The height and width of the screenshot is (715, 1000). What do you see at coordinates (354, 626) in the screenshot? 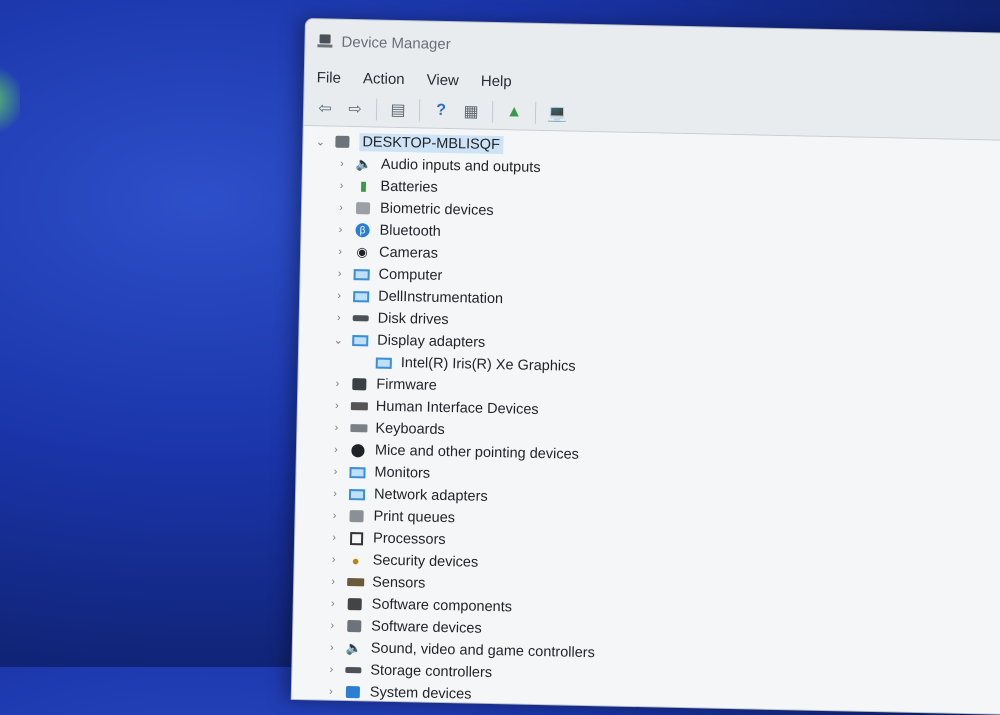
I see `software-device-icon` at bounding box center [354, 626].